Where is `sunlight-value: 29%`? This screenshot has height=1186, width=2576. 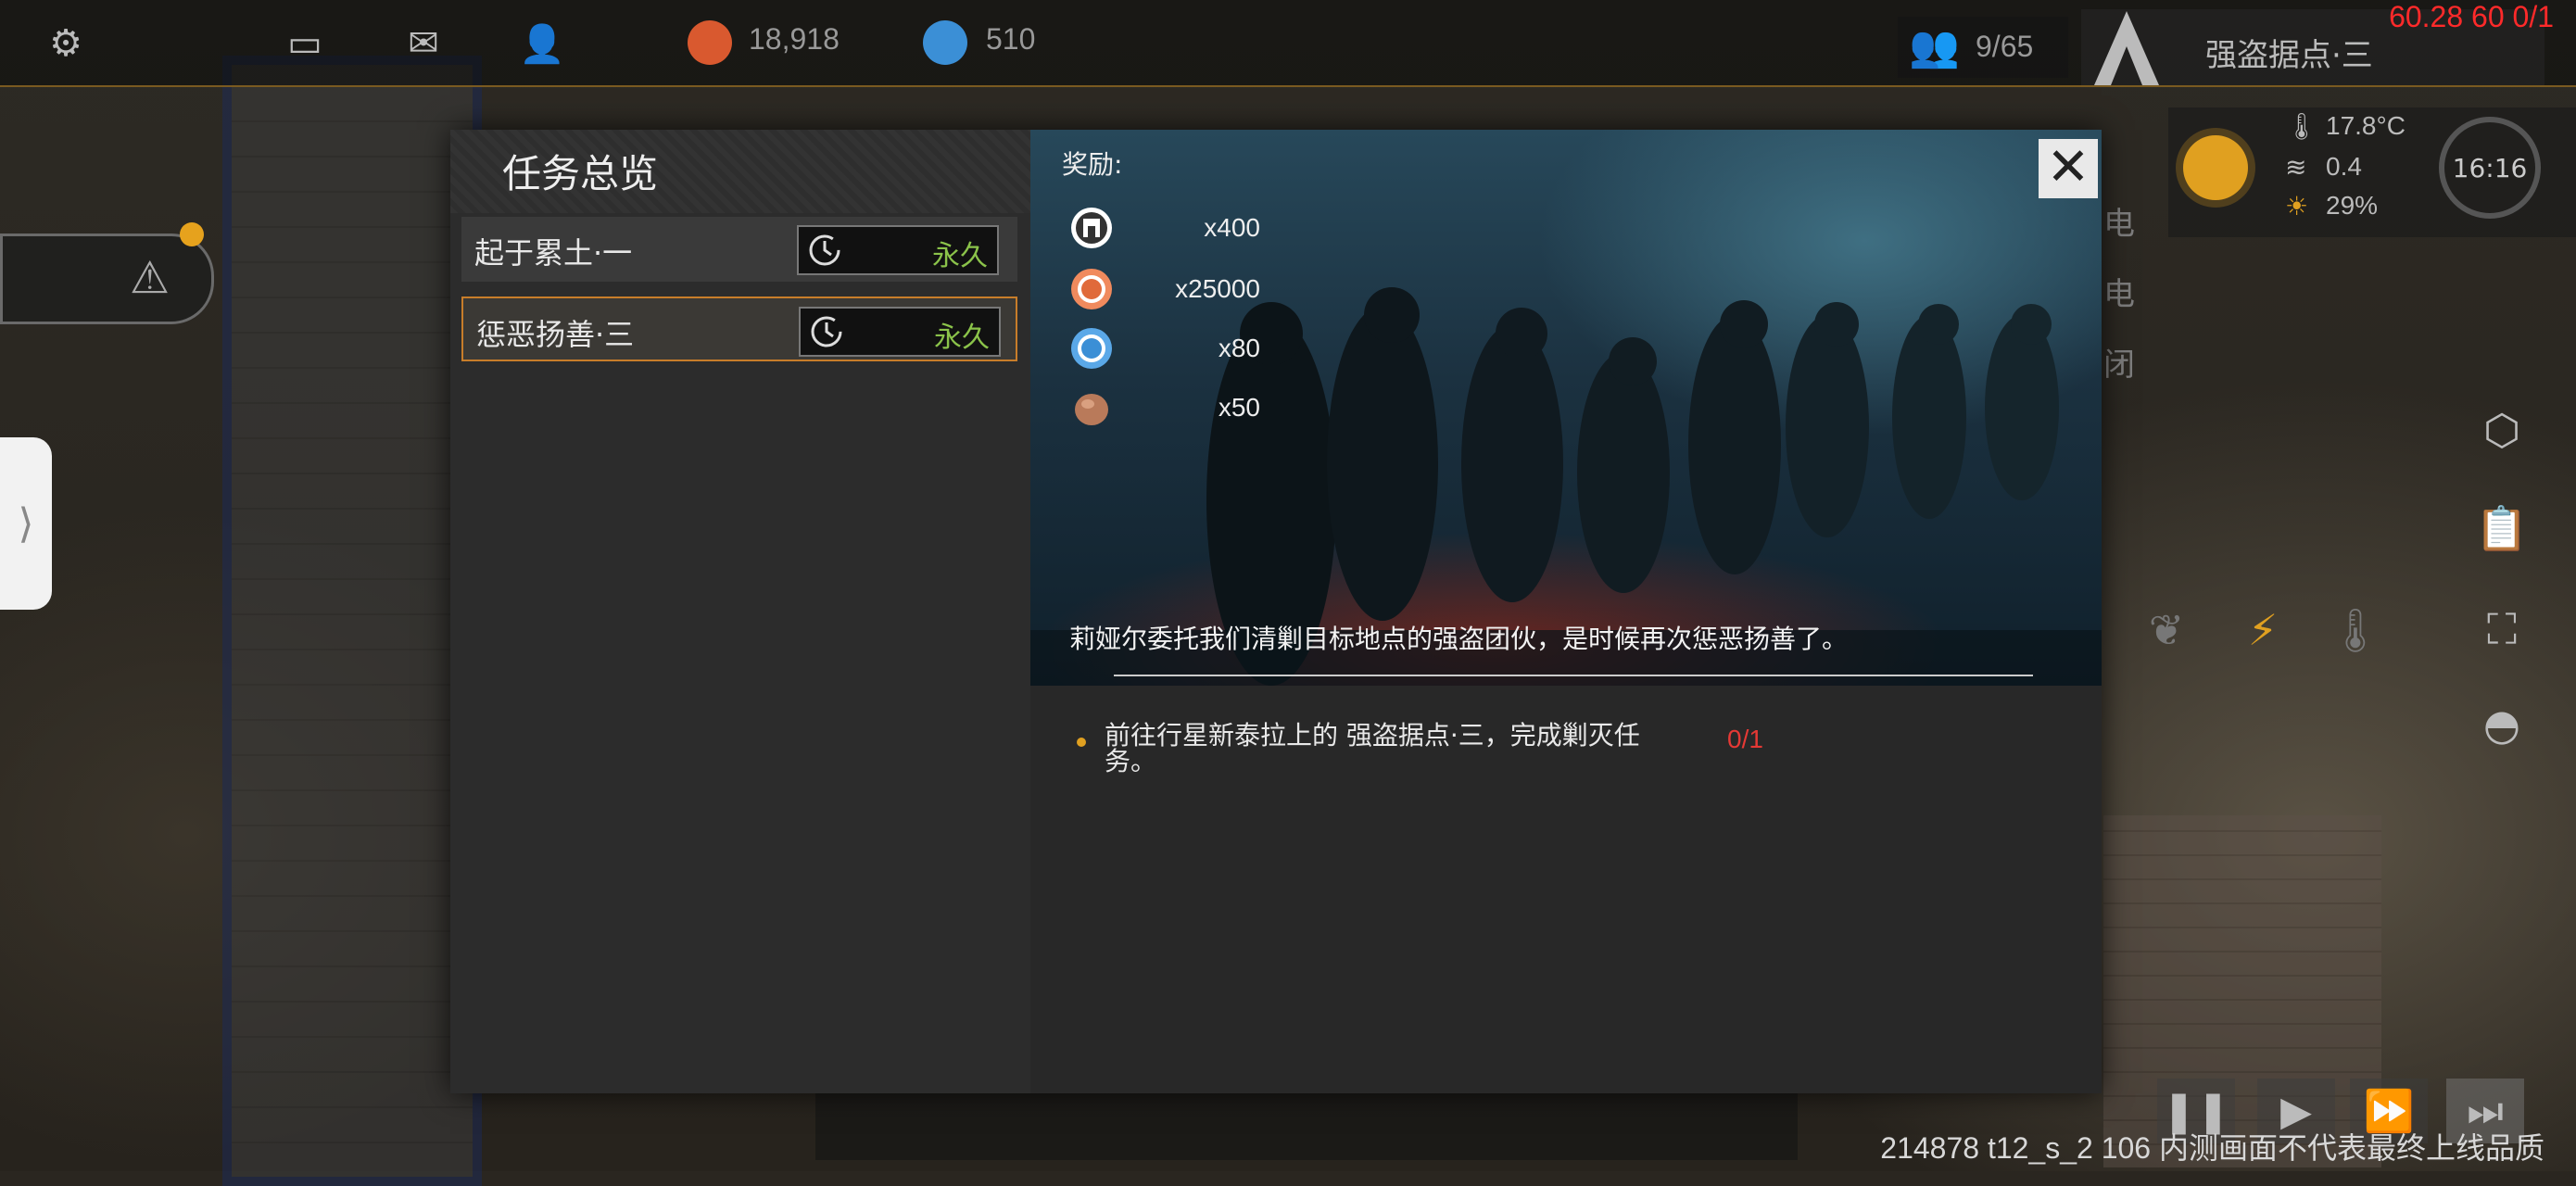
sunlight-value: 29% is located at coordinates (2352, 205).